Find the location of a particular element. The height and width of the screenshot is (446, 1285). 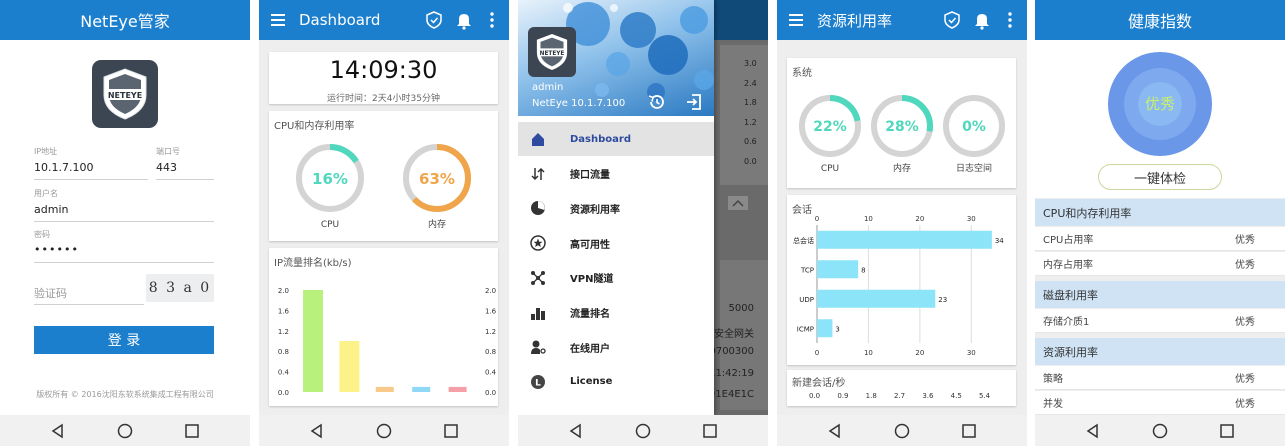

drawer-item-1: 接口流量 is located at coordinates (616, 174).